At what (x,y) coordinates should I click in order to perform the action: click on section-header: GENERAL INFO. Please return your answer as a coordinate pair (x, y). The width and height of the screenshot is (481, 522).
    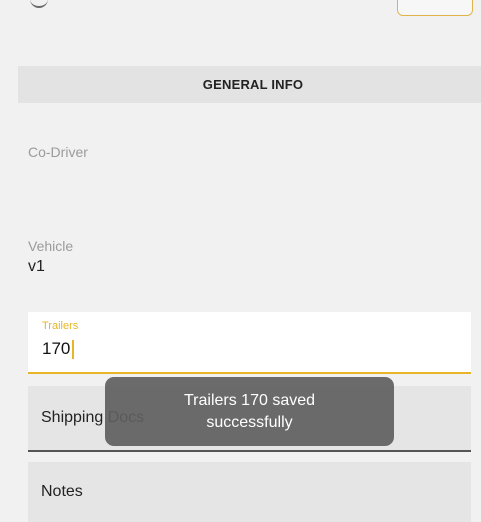
    Looking at the image, I should click on (249, 84).